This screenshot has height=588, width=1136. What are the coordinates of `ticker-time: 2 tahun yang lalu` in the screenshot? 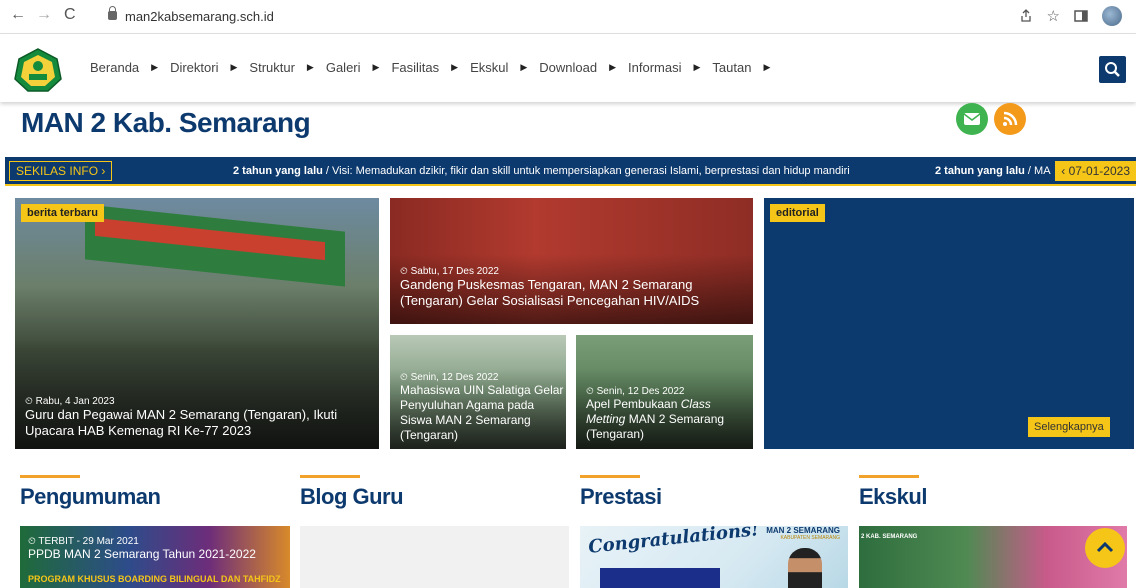 It's located at (980, 171).